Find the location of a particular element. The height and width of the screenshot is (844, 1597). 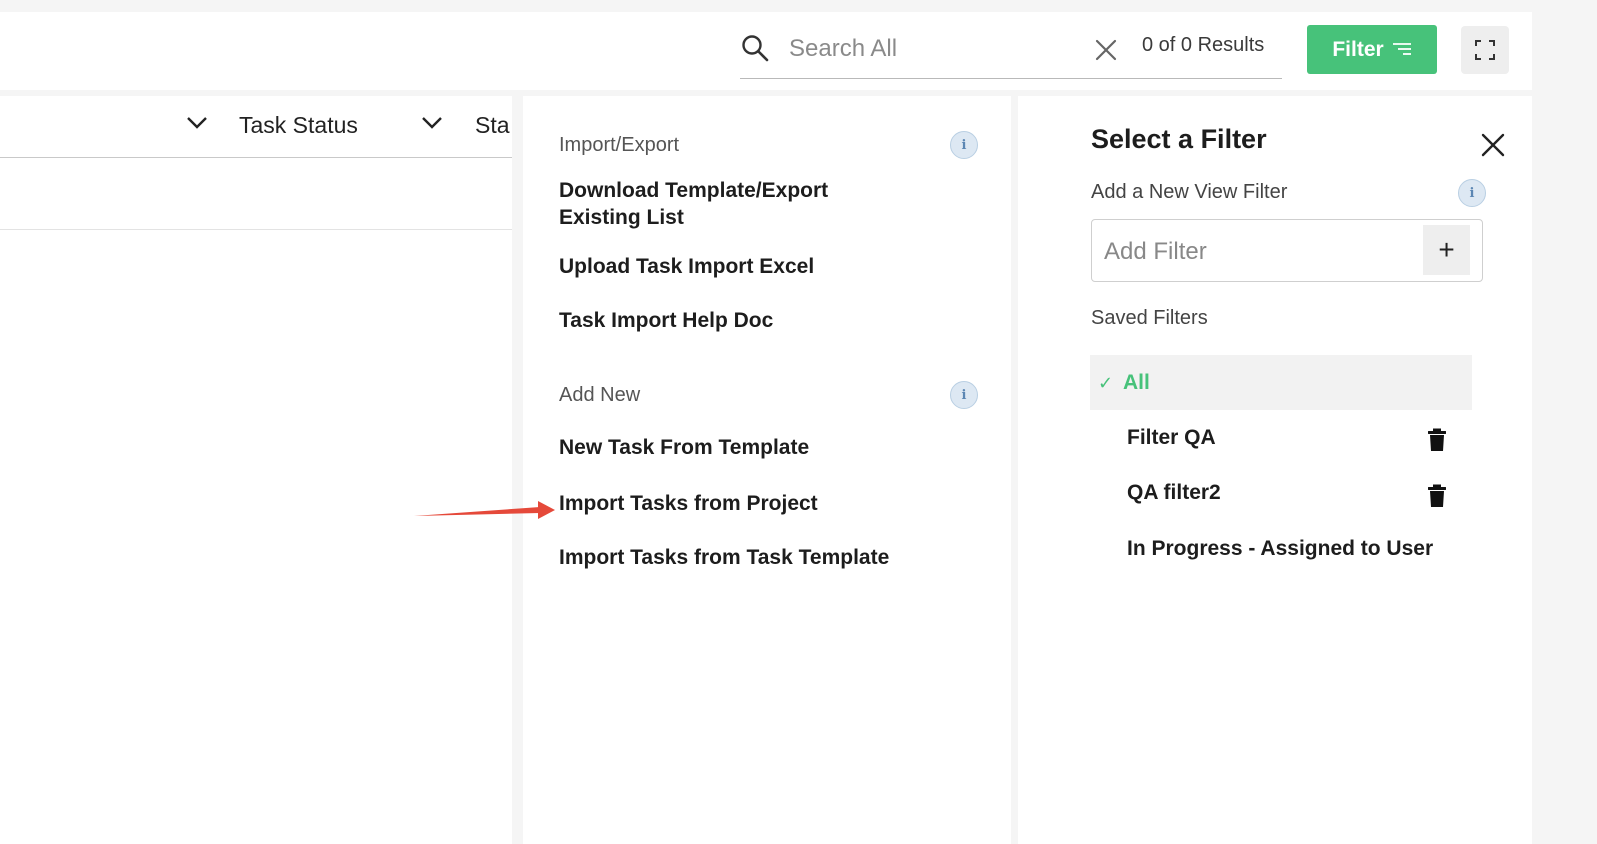

saved-filter-item: Filter QA is located at coordinates (1171, 438).